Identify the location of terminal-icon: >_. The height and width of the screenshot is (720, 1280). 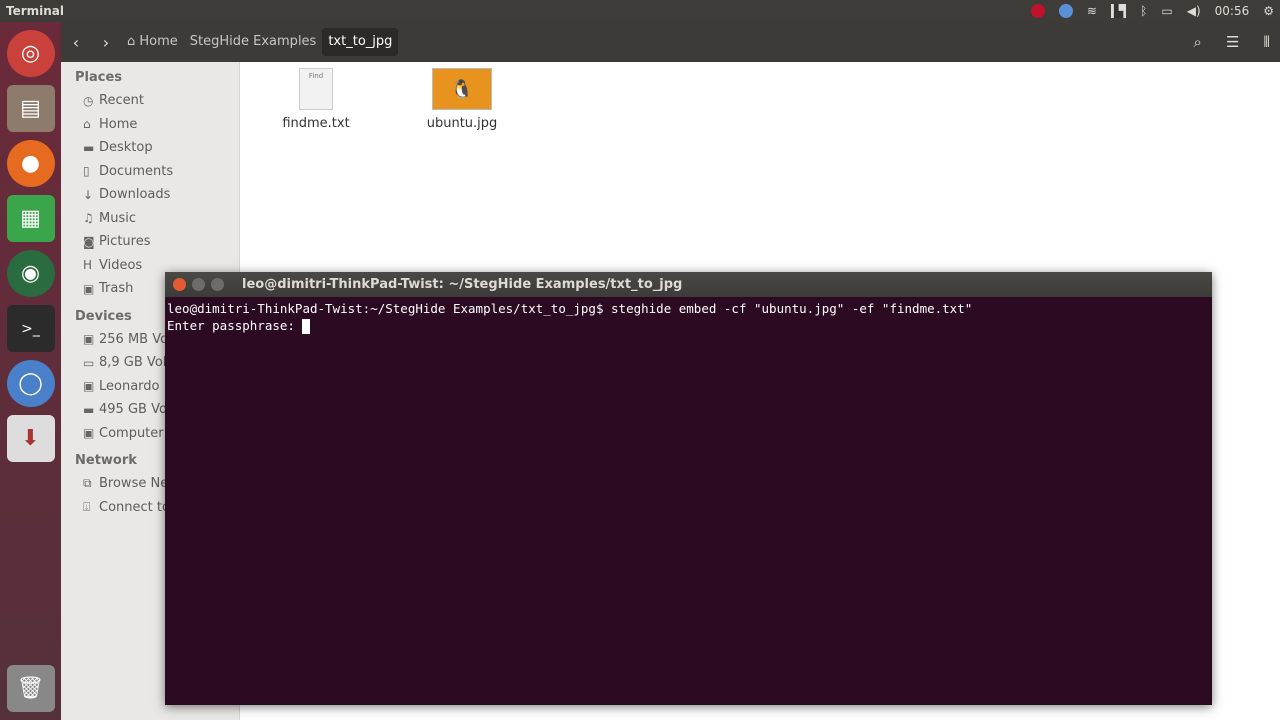
(30, 328).